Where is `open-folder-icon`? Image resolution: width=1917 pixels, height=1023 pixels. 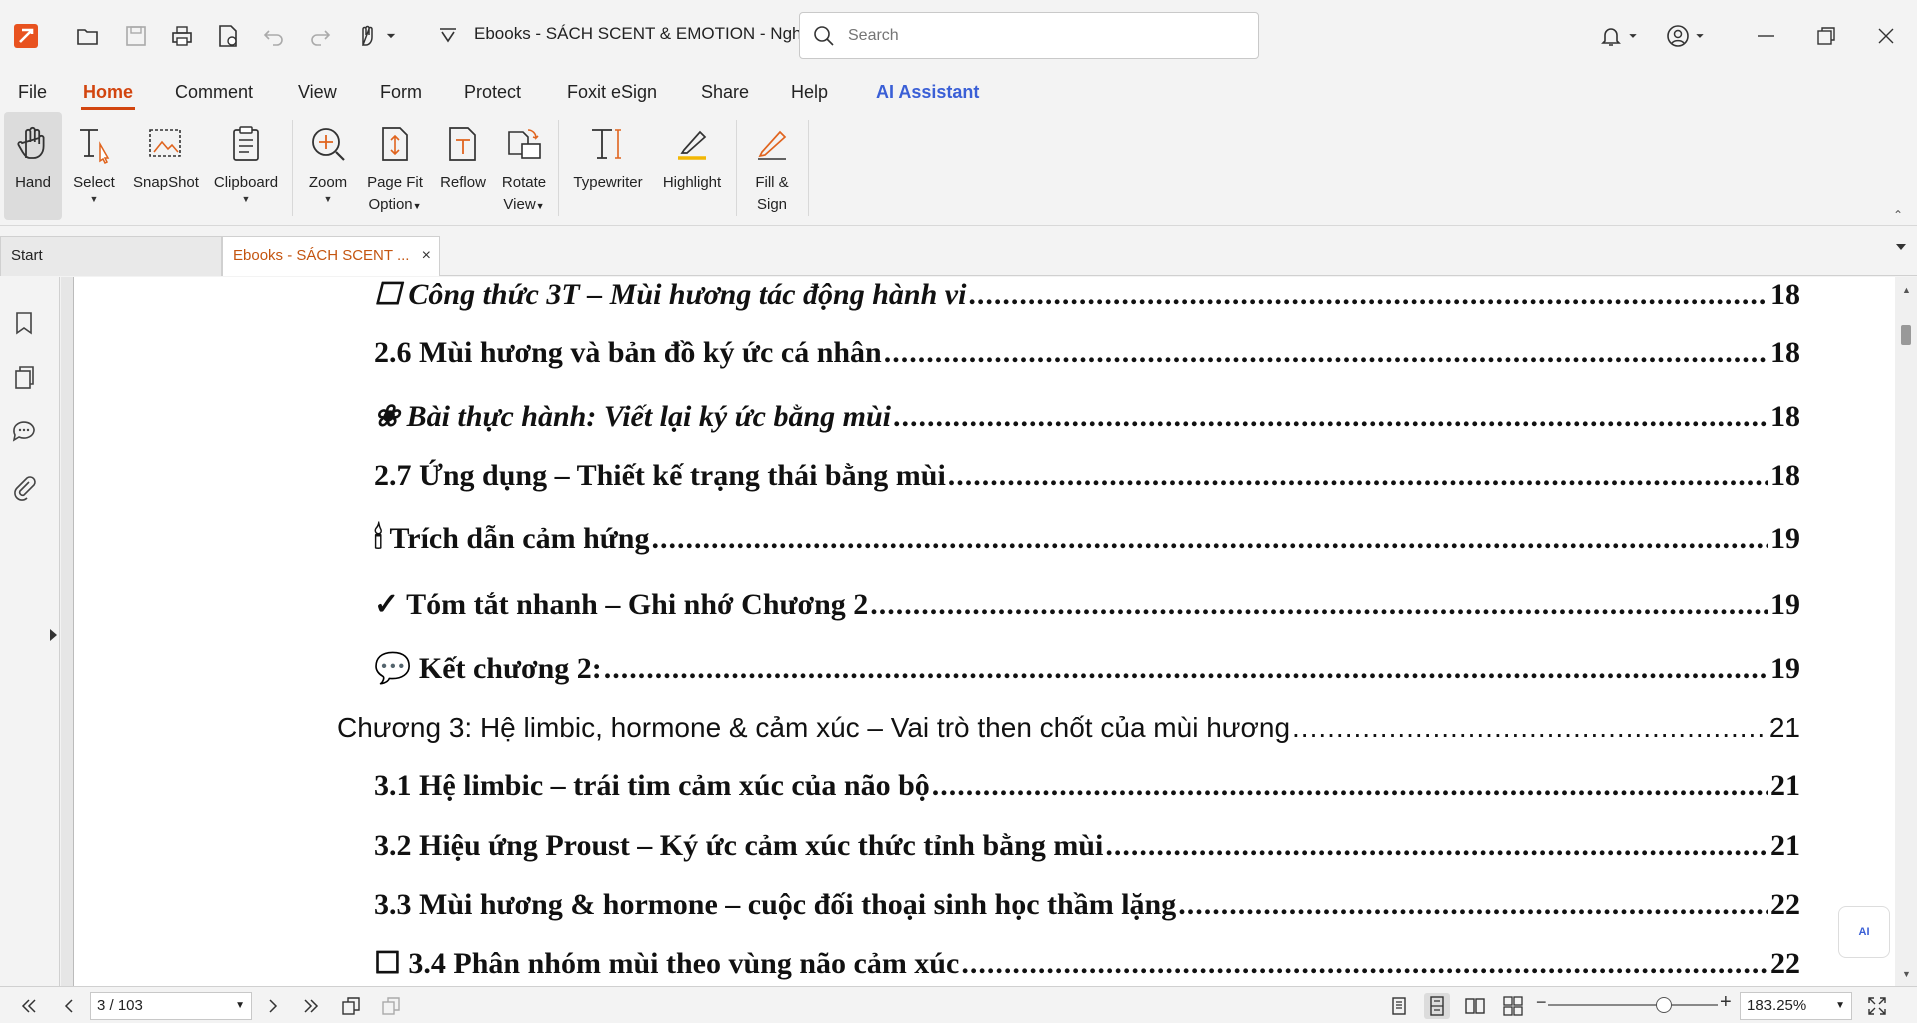 open-folder-icon is located at coordinates (88, 36).